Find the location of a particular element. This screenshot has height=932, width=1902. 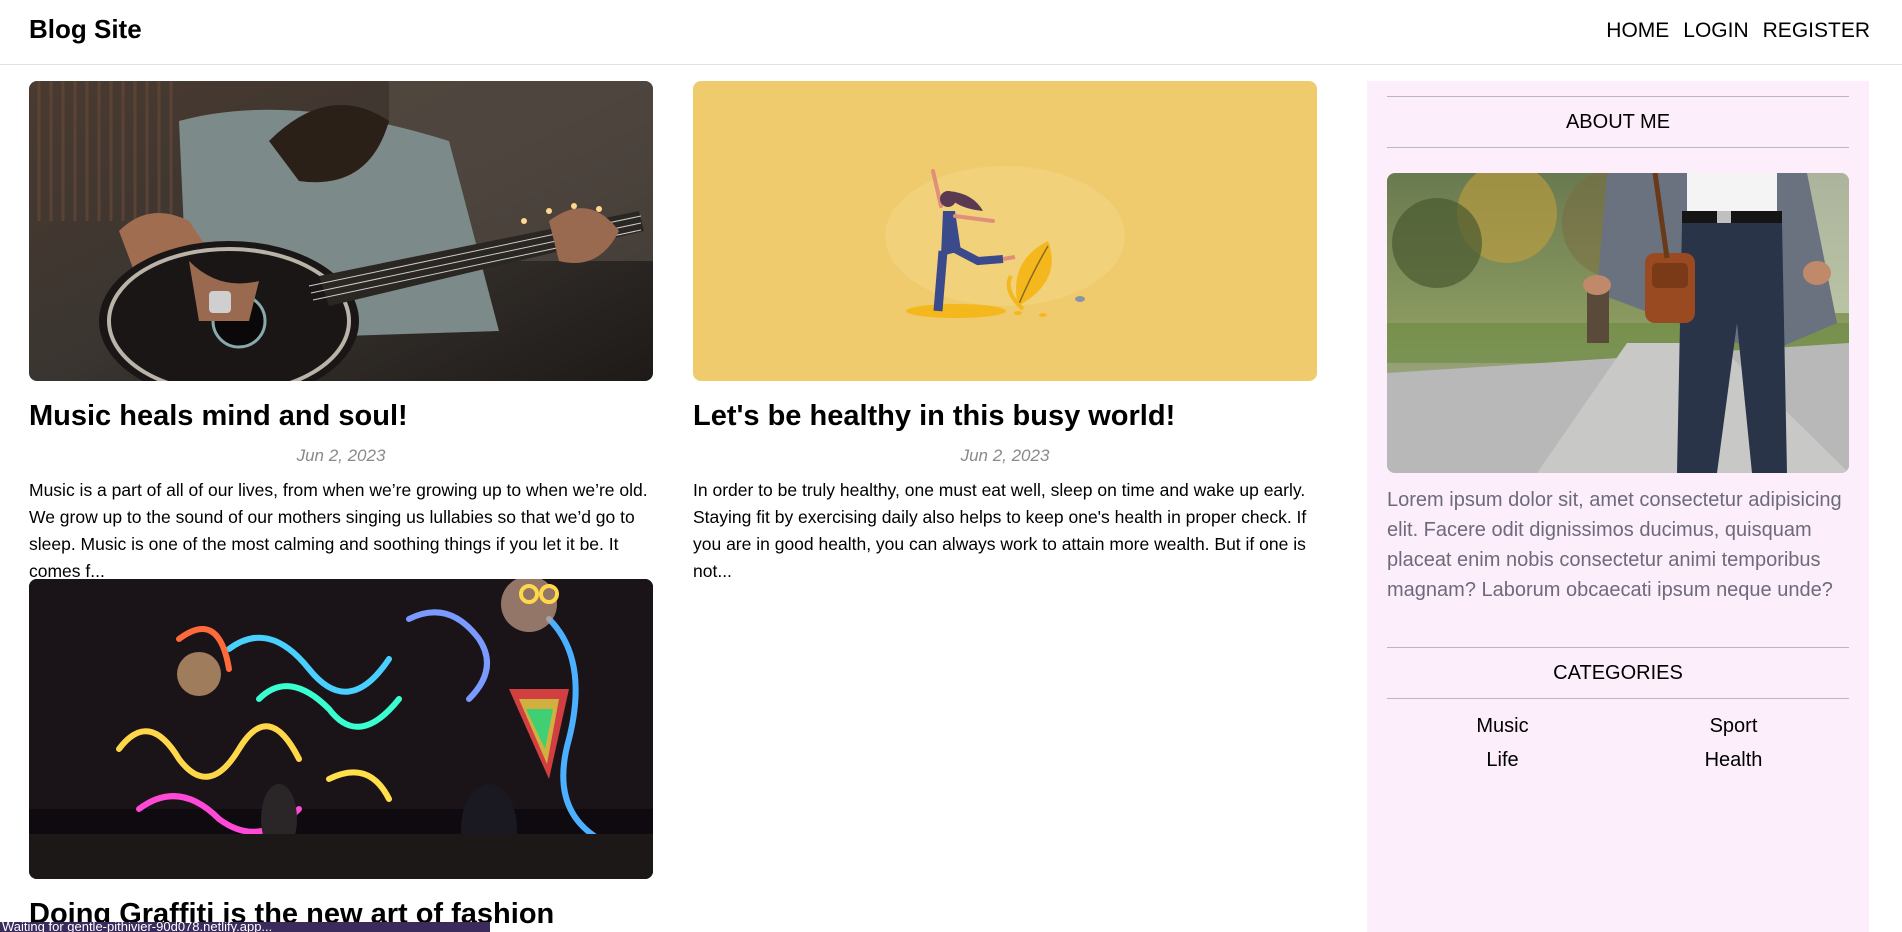

categories-heading: CATEGORIES is located at coordinates (1618, 673).